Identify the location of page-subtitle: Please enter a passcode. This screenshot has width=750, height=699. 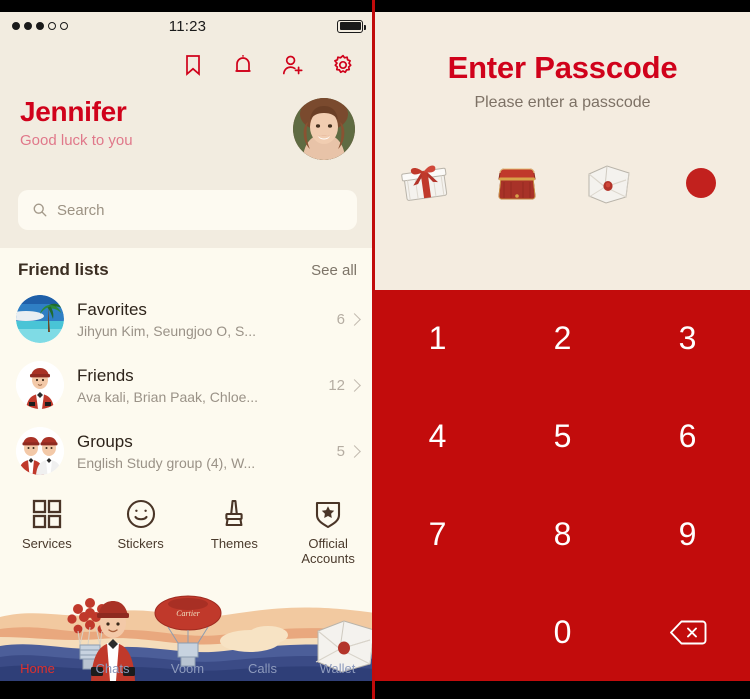
(562, 102).